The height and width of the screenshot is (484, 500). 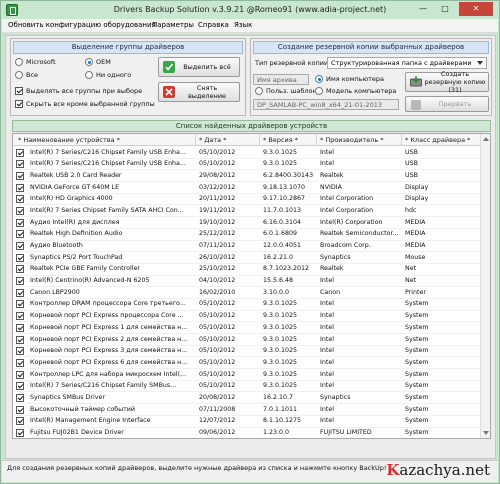 I want to click on radio-custom-template, so click(x=259, y=91).